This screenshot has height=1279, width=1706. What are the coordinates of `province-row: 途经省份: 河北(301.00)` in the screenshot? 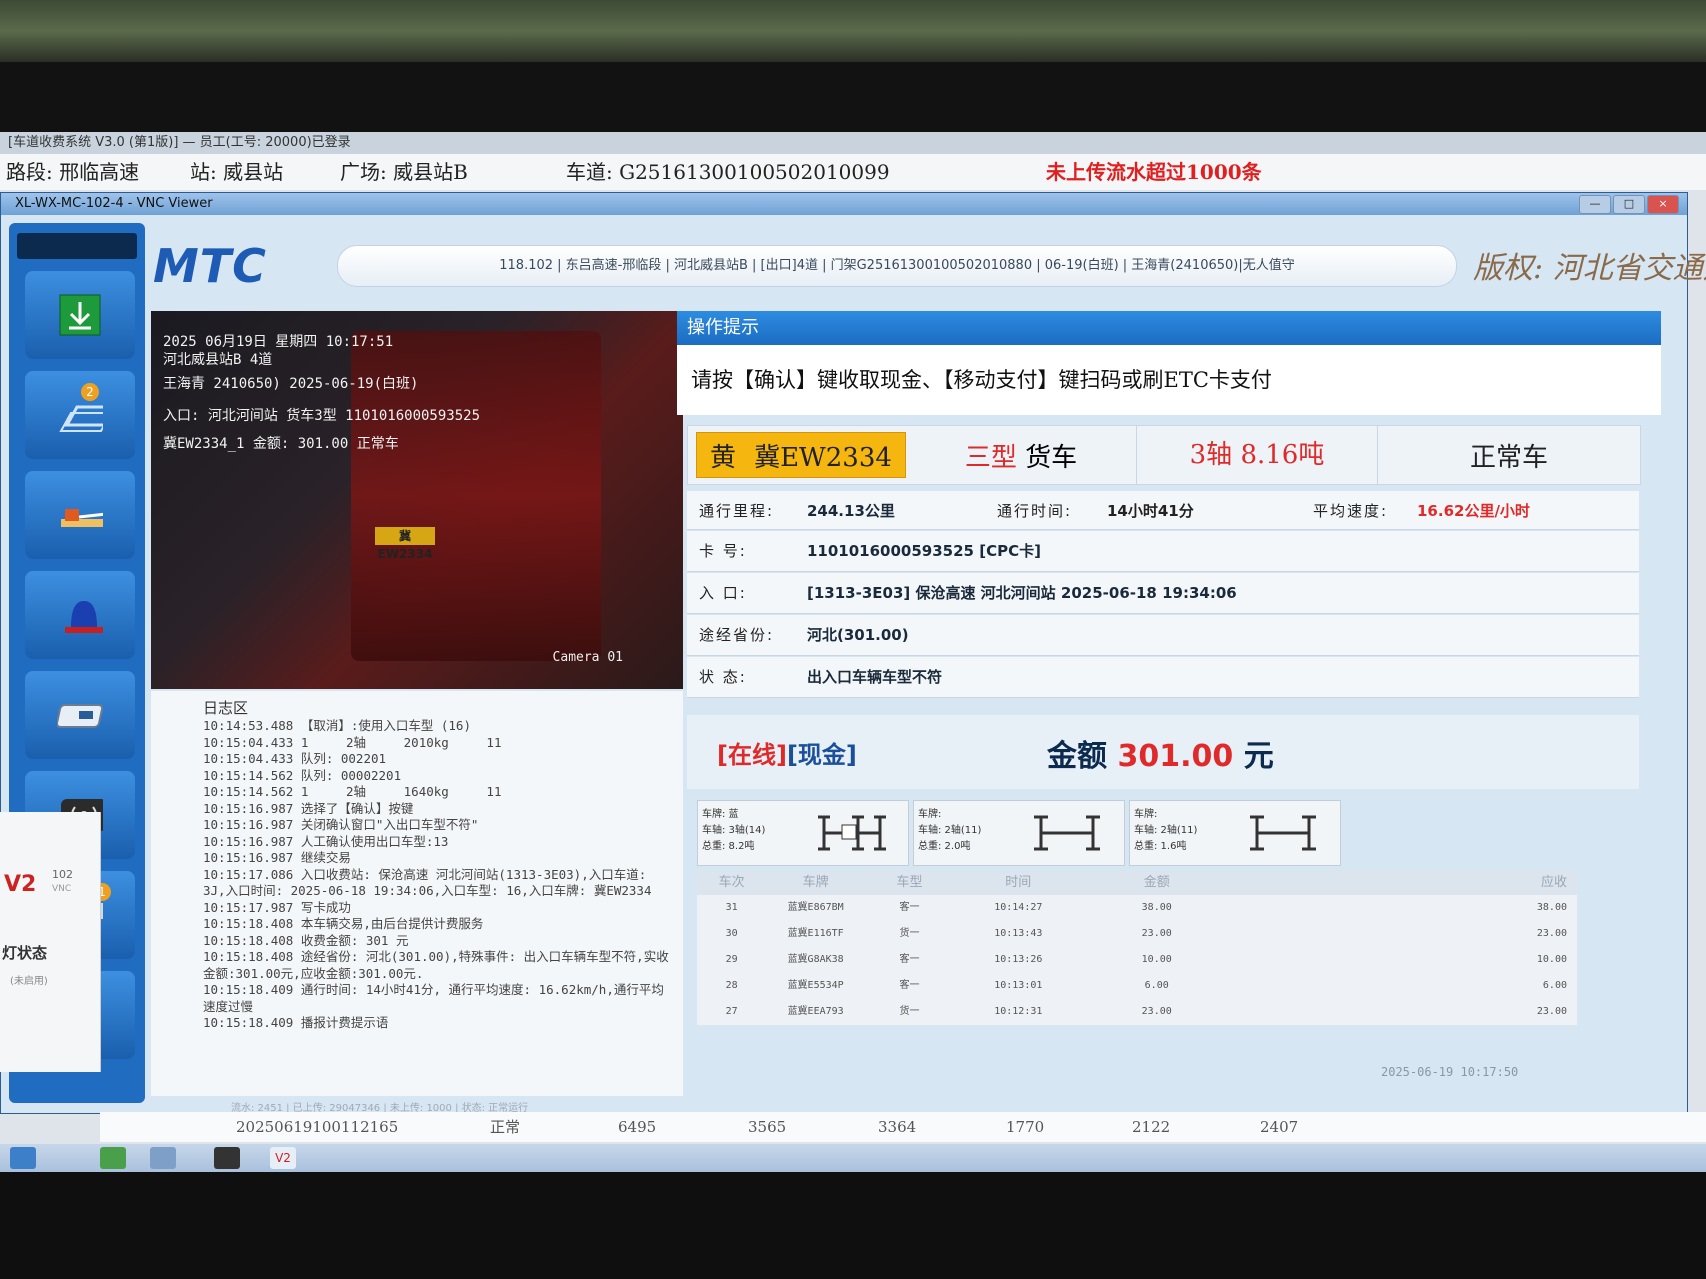 It's located at (1163, 635).